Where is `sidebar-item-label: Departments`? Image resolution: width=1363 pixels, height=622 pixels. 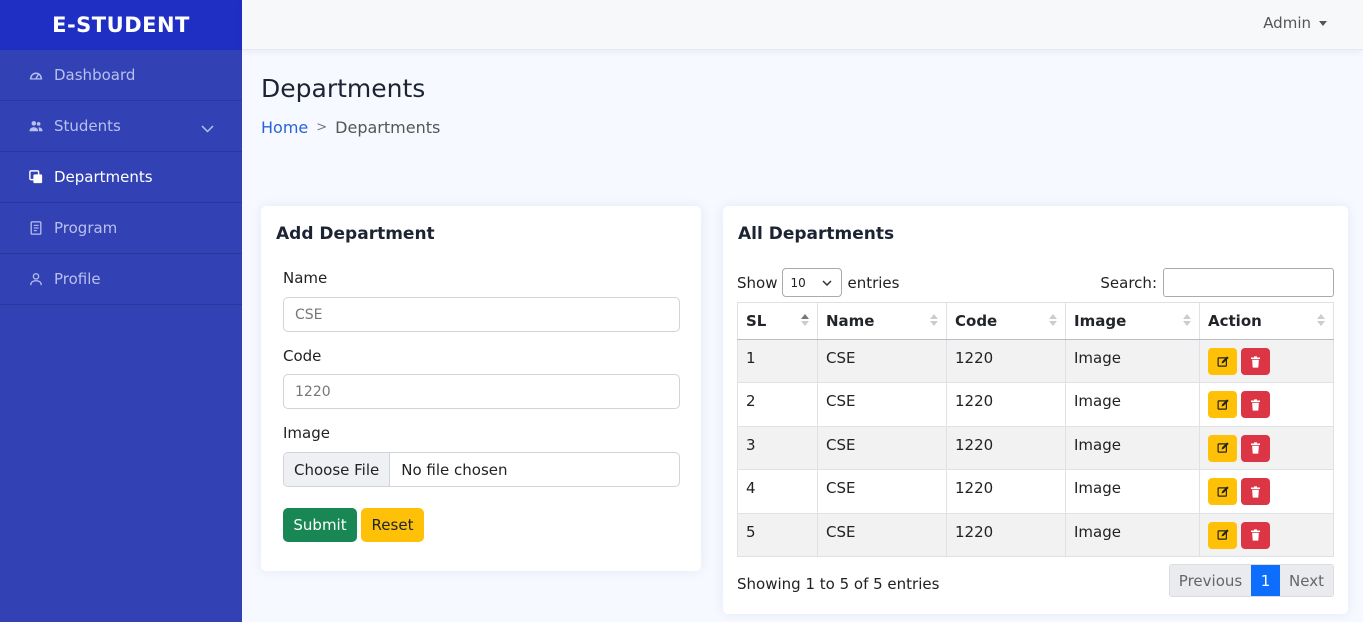
sidebar-item-label: Departments is located at coordinates (103, 177).